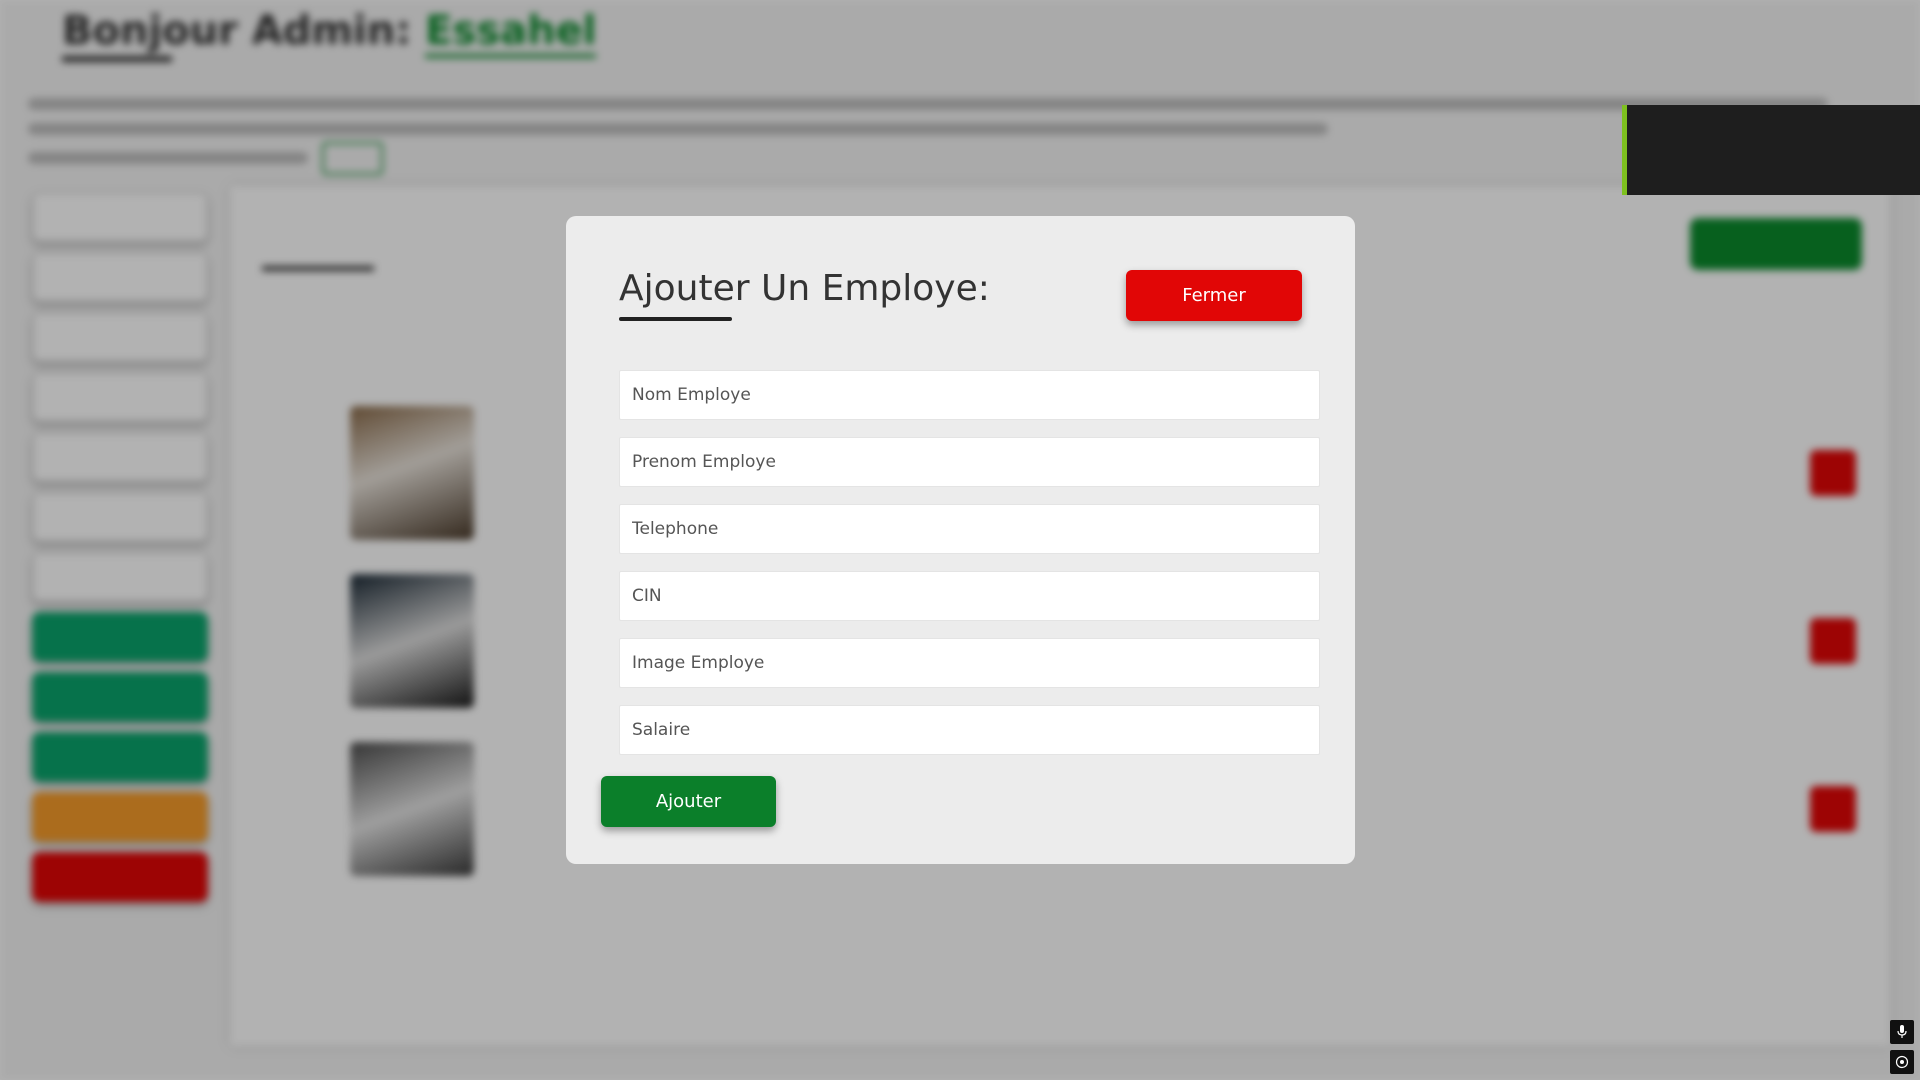 This screenshot has width=1920, height=1080. Describe the element at coordinates (969, 462) in the screenshot. I see `prenom-employe-field` at that location.